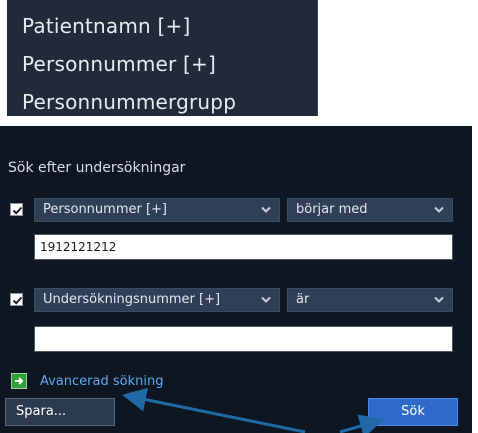 The image size is (478, 433). What do you see at coordinates (413, 412) in the screenshot?
I see `search-button: Sök` at bounding box center [413, 412].